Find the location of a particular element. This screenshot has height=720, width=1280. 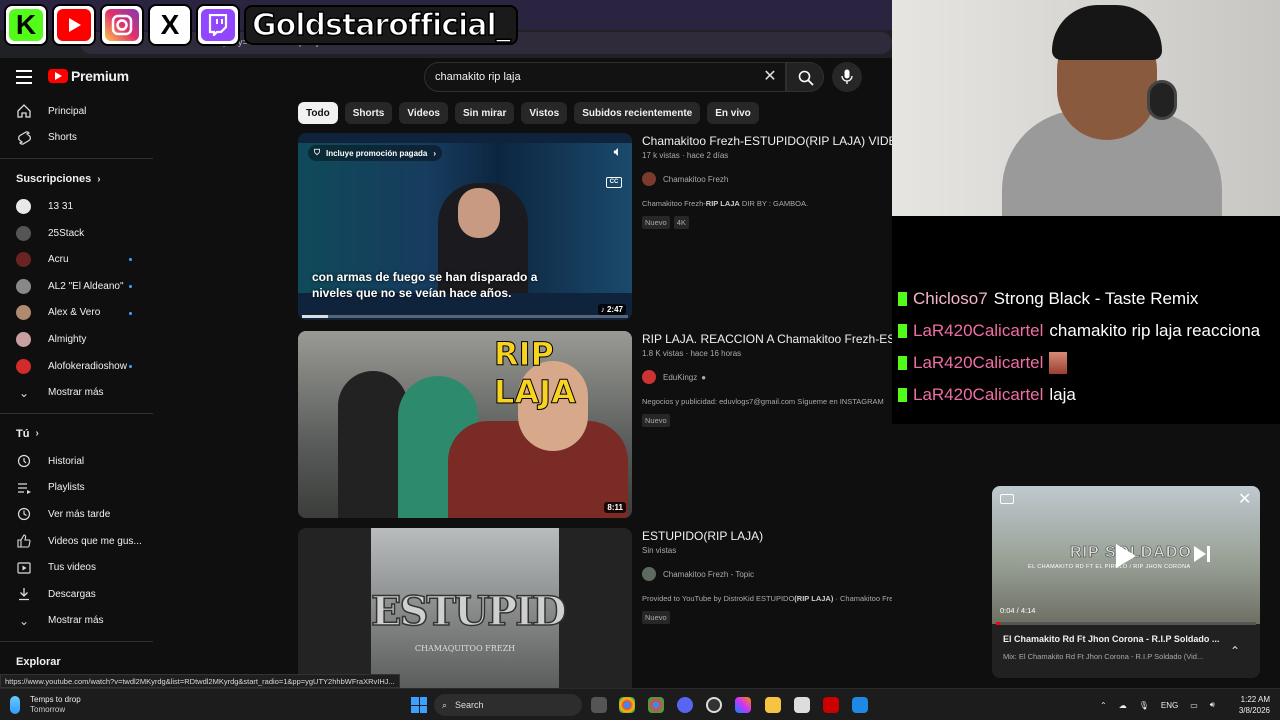

playlists-icon is located at coordinates (24, 488).